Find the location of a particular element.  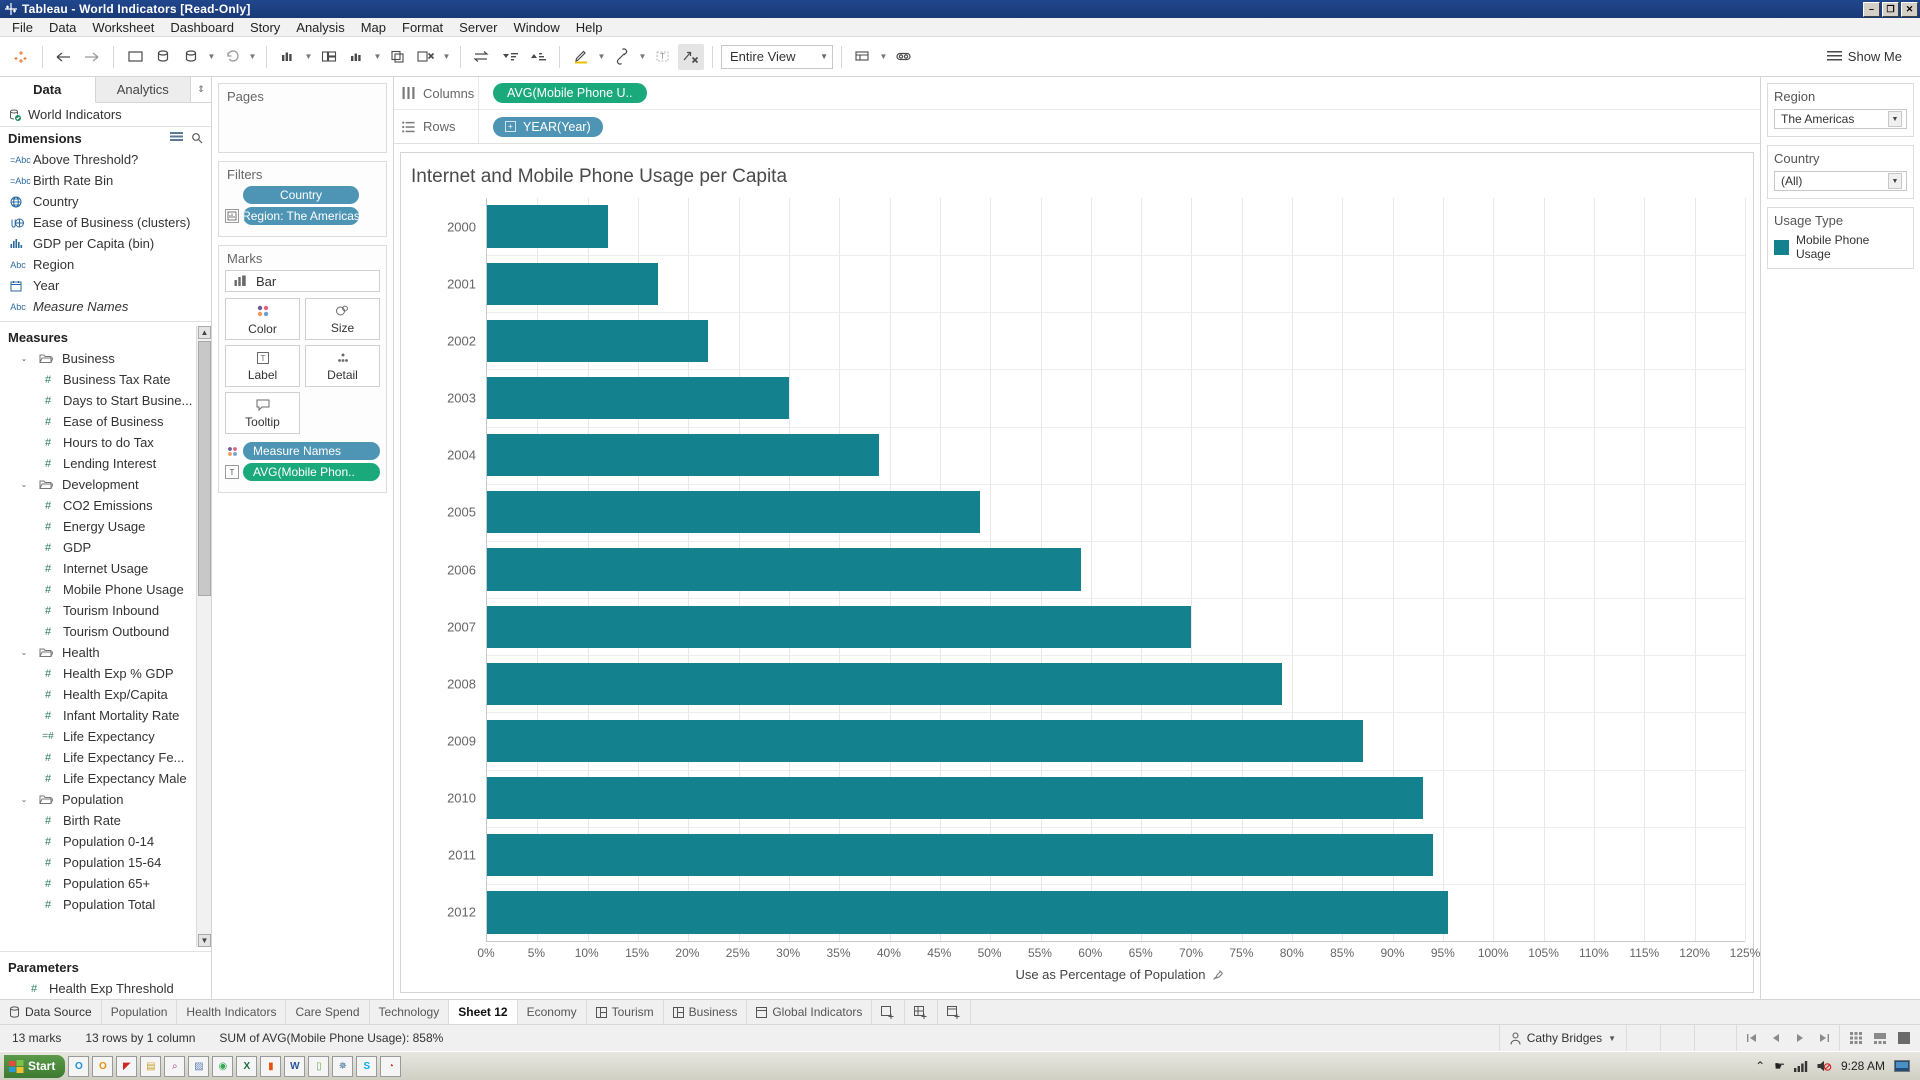

marks-tooltip-button: Tooltip is located at coordinates (262, 413).